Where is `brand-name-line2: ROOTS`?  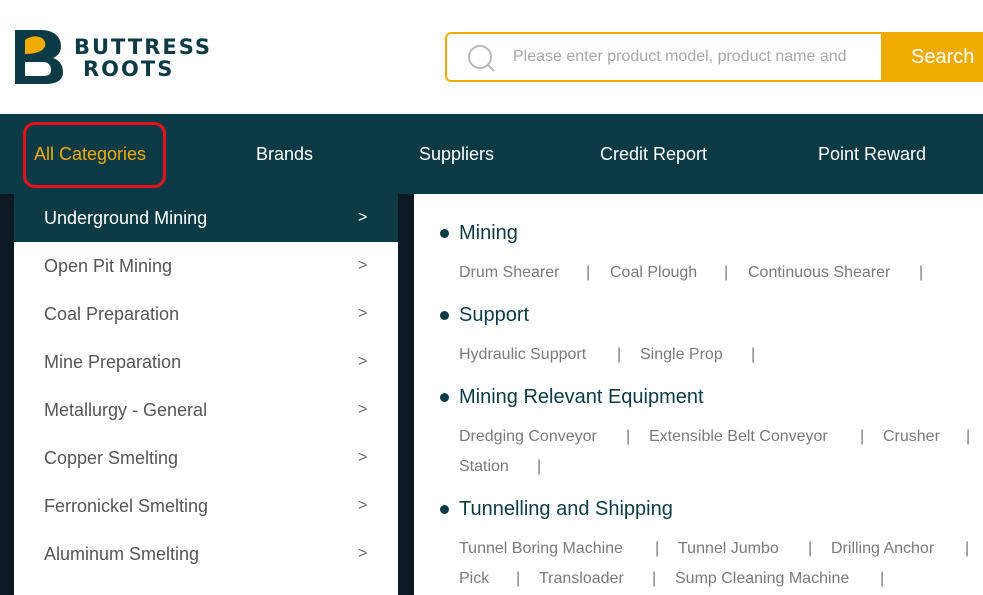
brand-name-line2: ROOTS is located at coordinates (129, 69).